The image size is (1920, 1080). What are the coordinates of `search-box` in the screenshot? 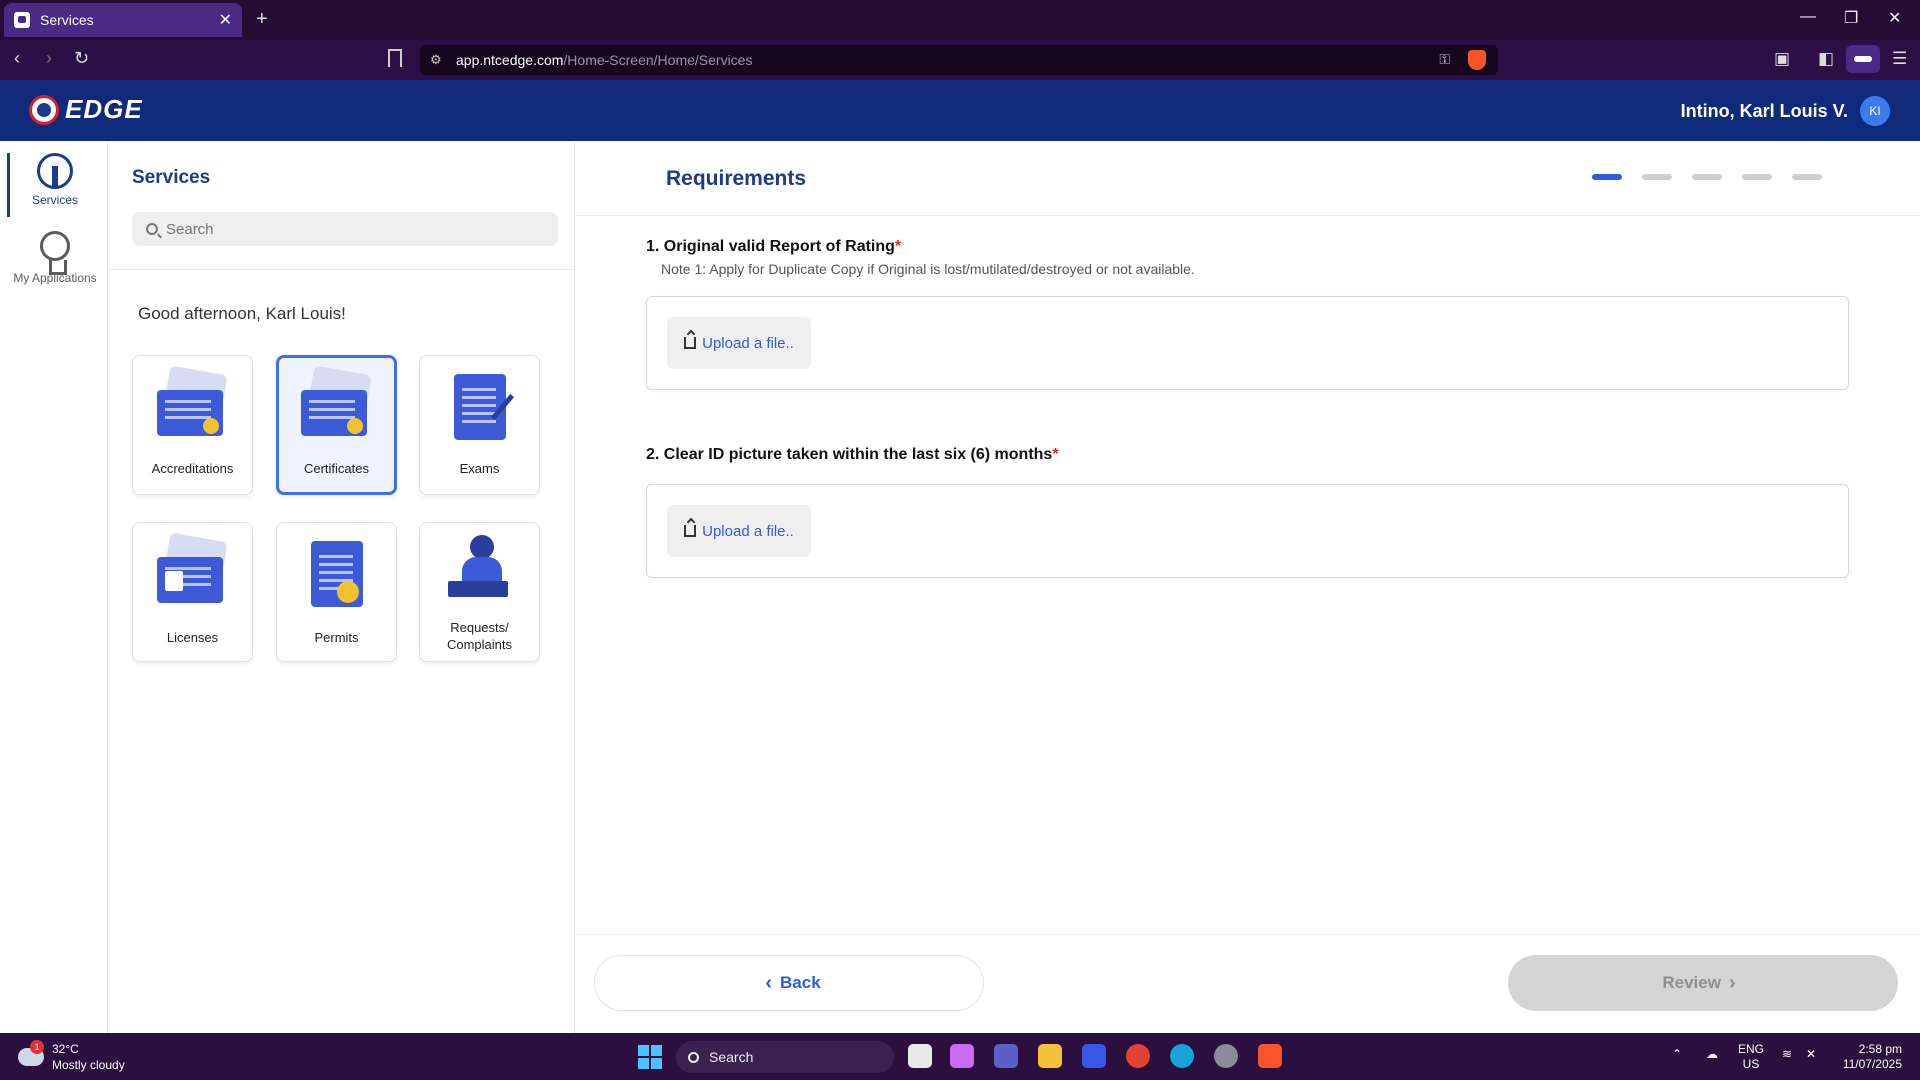 It's located at (345, 229).